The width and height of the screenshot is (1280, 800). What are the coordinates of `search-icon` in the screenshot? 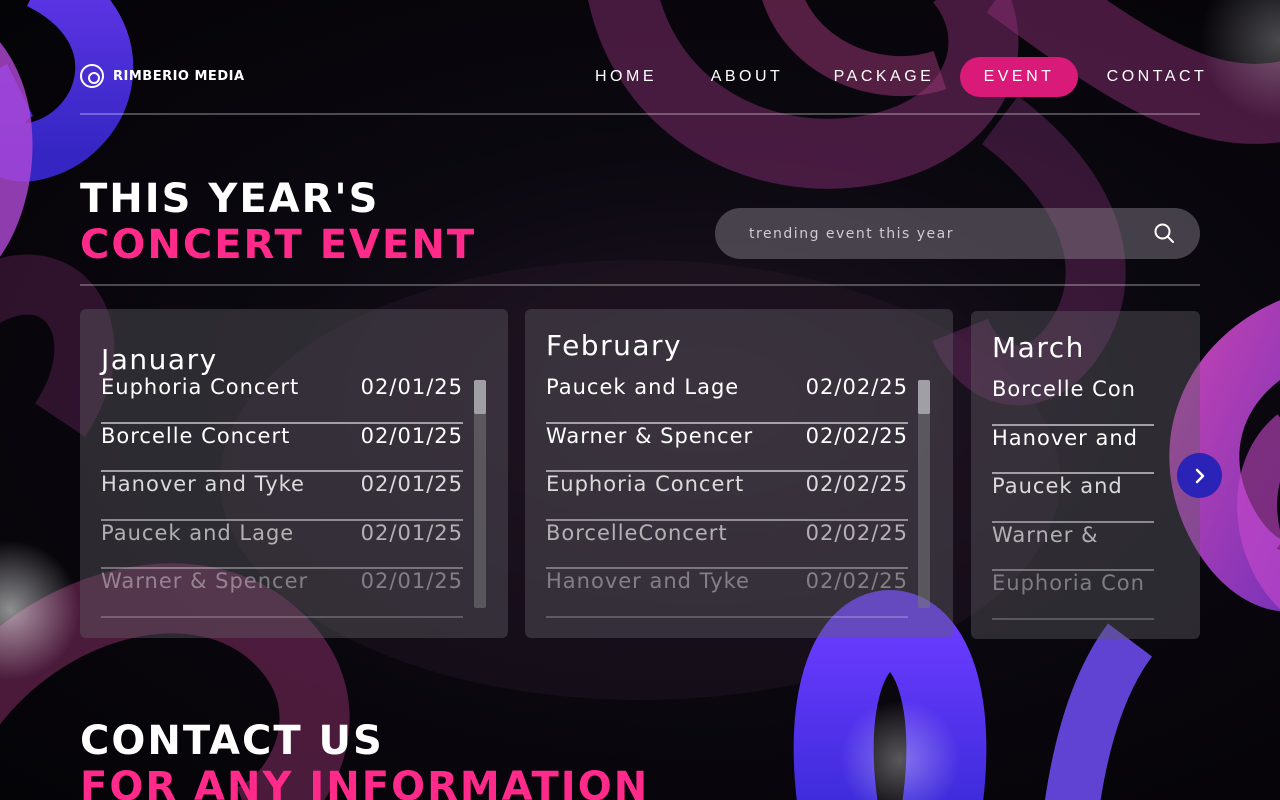 It's located at (1164, 233).